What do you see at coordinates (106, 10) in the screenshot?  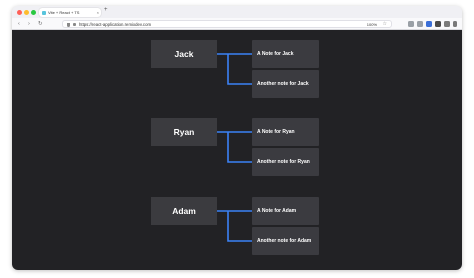 I see `new-tab-button: +` at bounding box center [106, 10].